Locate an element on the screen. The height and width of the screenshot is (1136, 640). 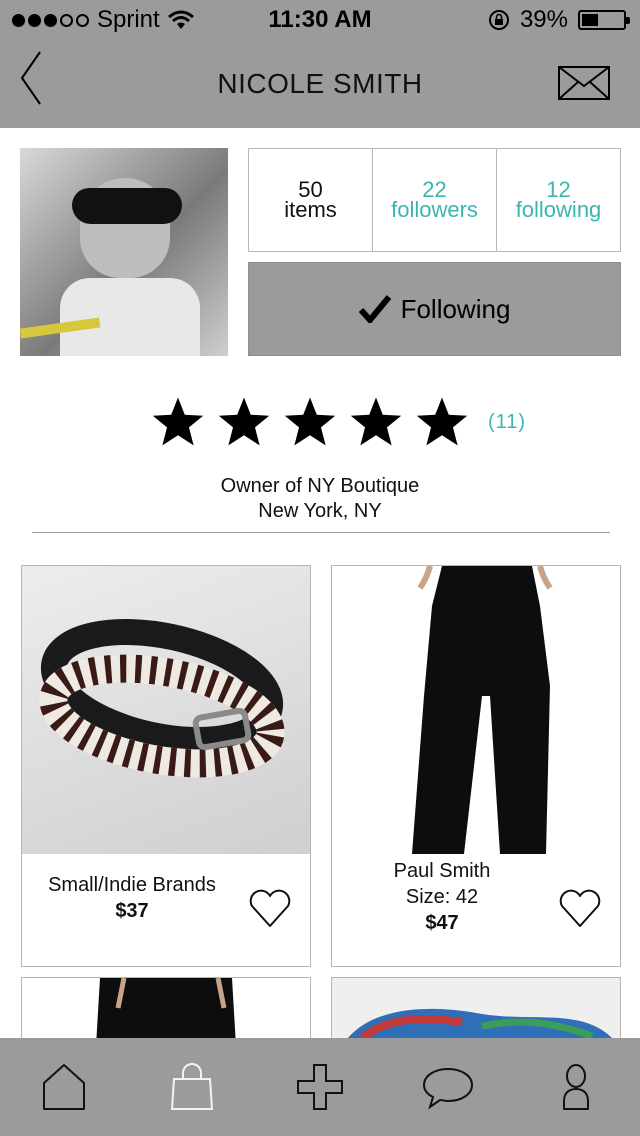
tab-profile is located at coordinates (576, 1087).